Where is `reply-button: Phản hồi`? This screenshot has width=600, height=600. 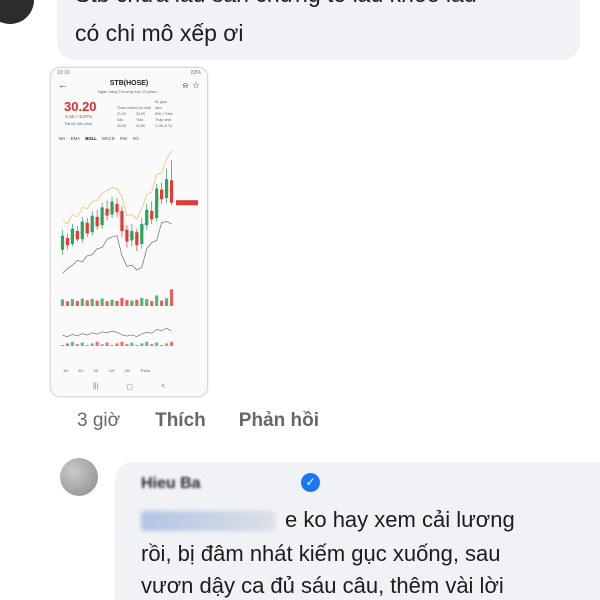 reply-button: Phản hồi is located at coordinates (279, 421).